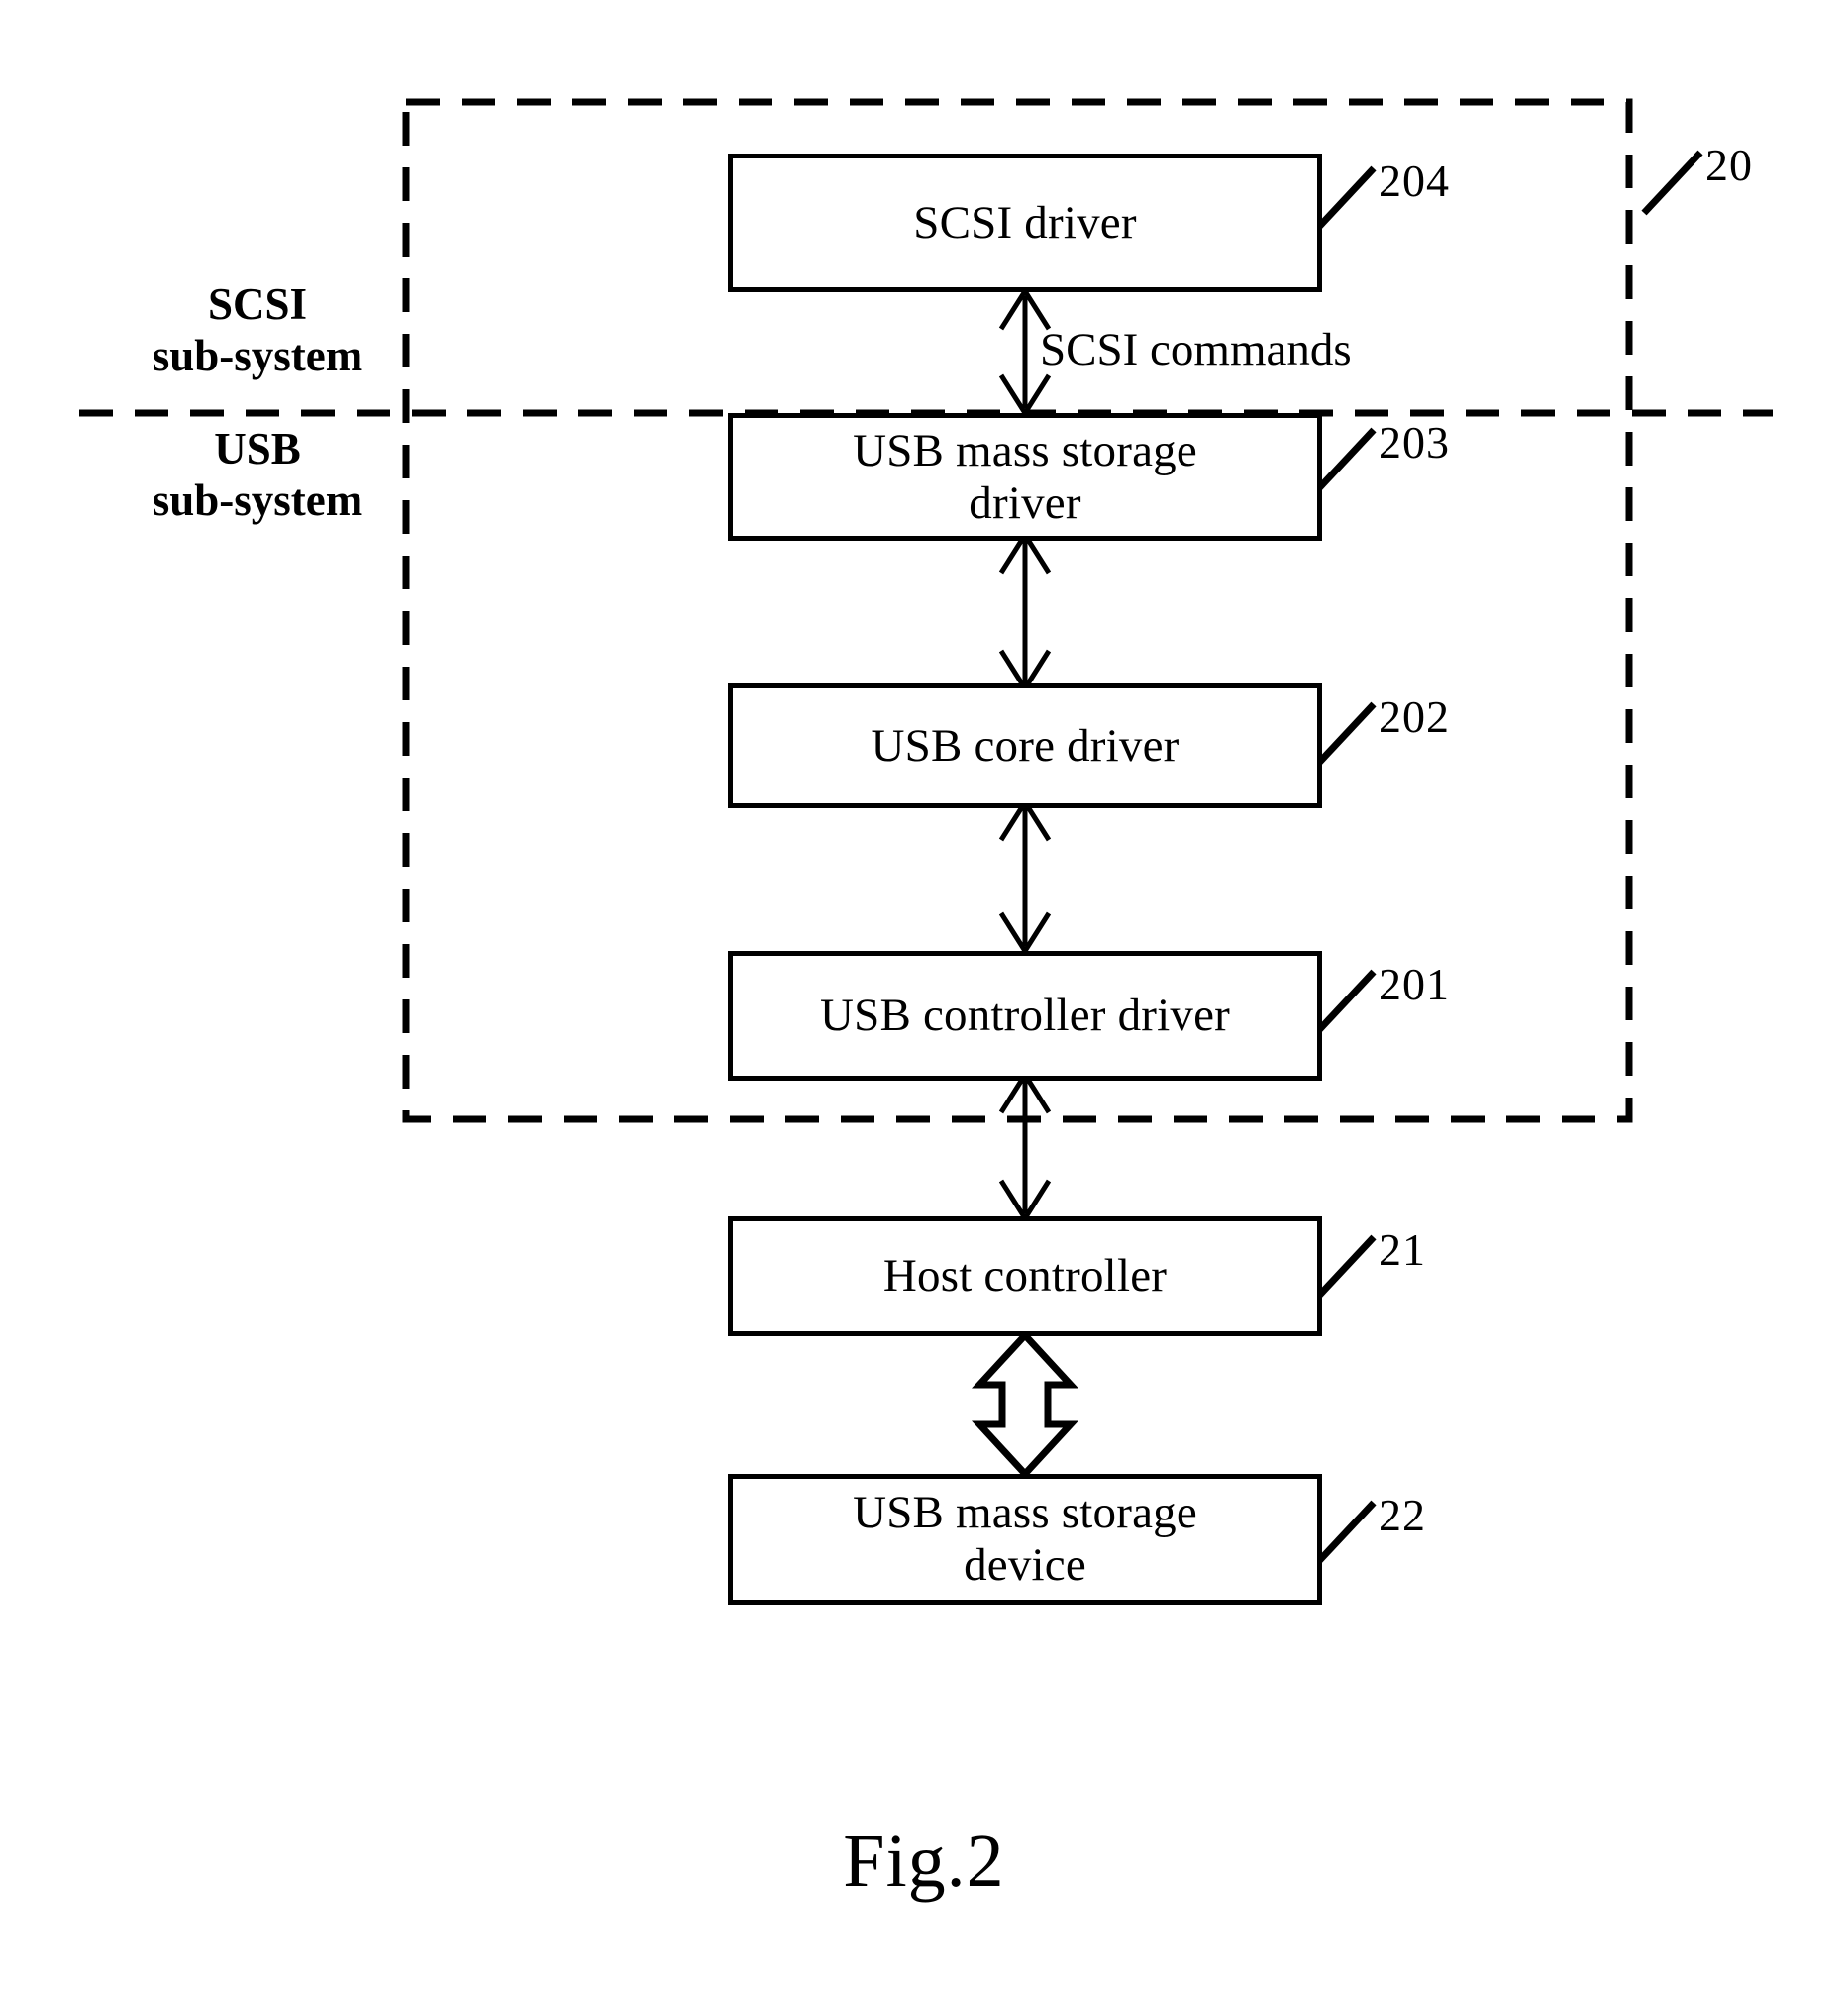 This screenshot has height=1991, width=1848. What do you see at coordinates (1025, 611) in the screenshot?
I see `connector-usb-mass-storage-driver-to-usb-core-driver` at bounding box center [1025, 611].